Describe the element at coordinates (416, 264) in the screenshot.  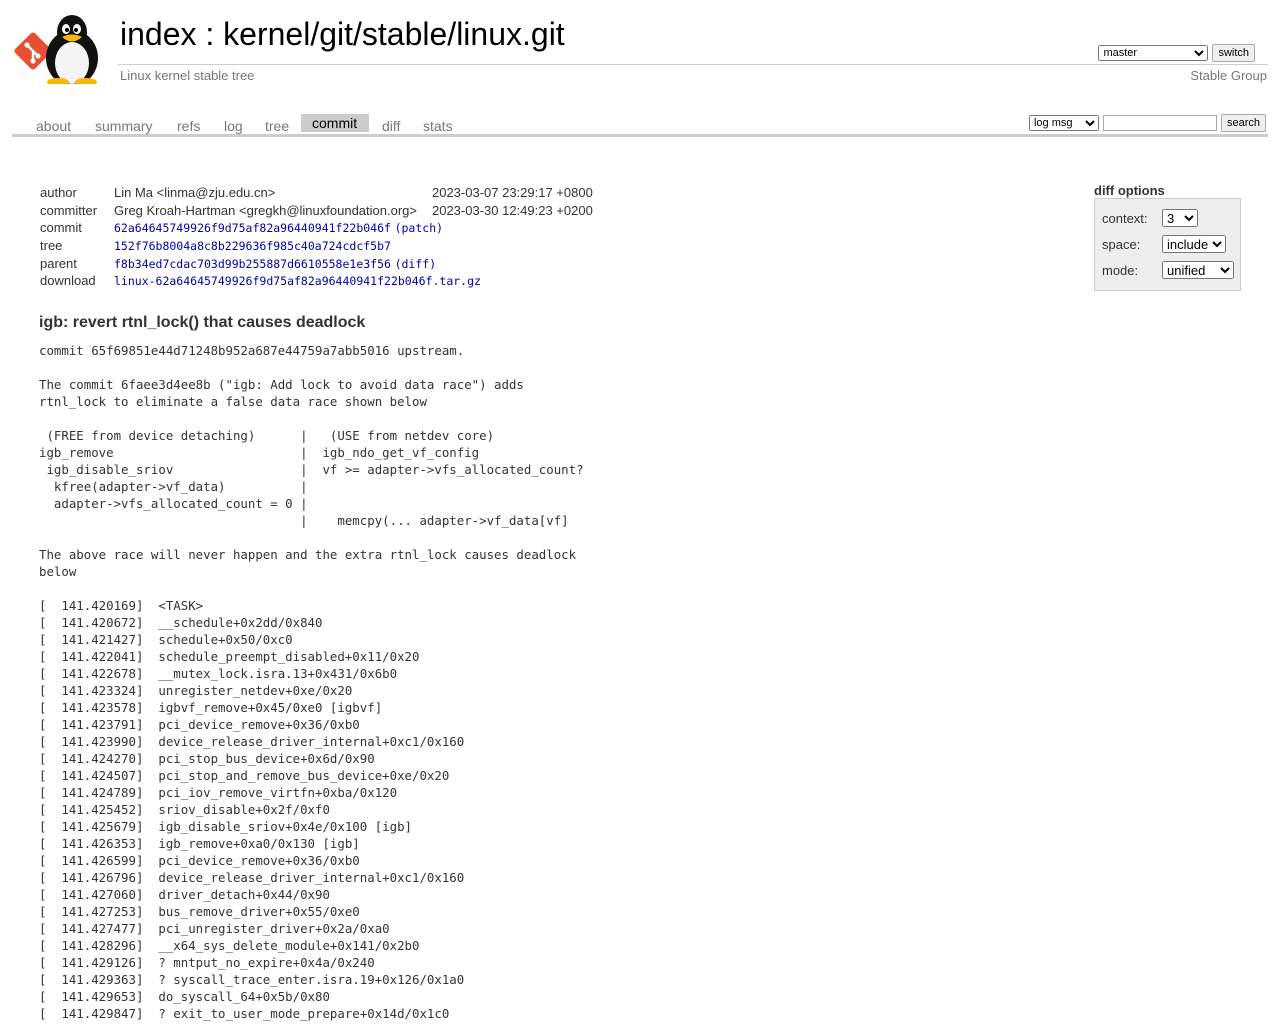
I see `parent-diff-link: (diff)` at that location.